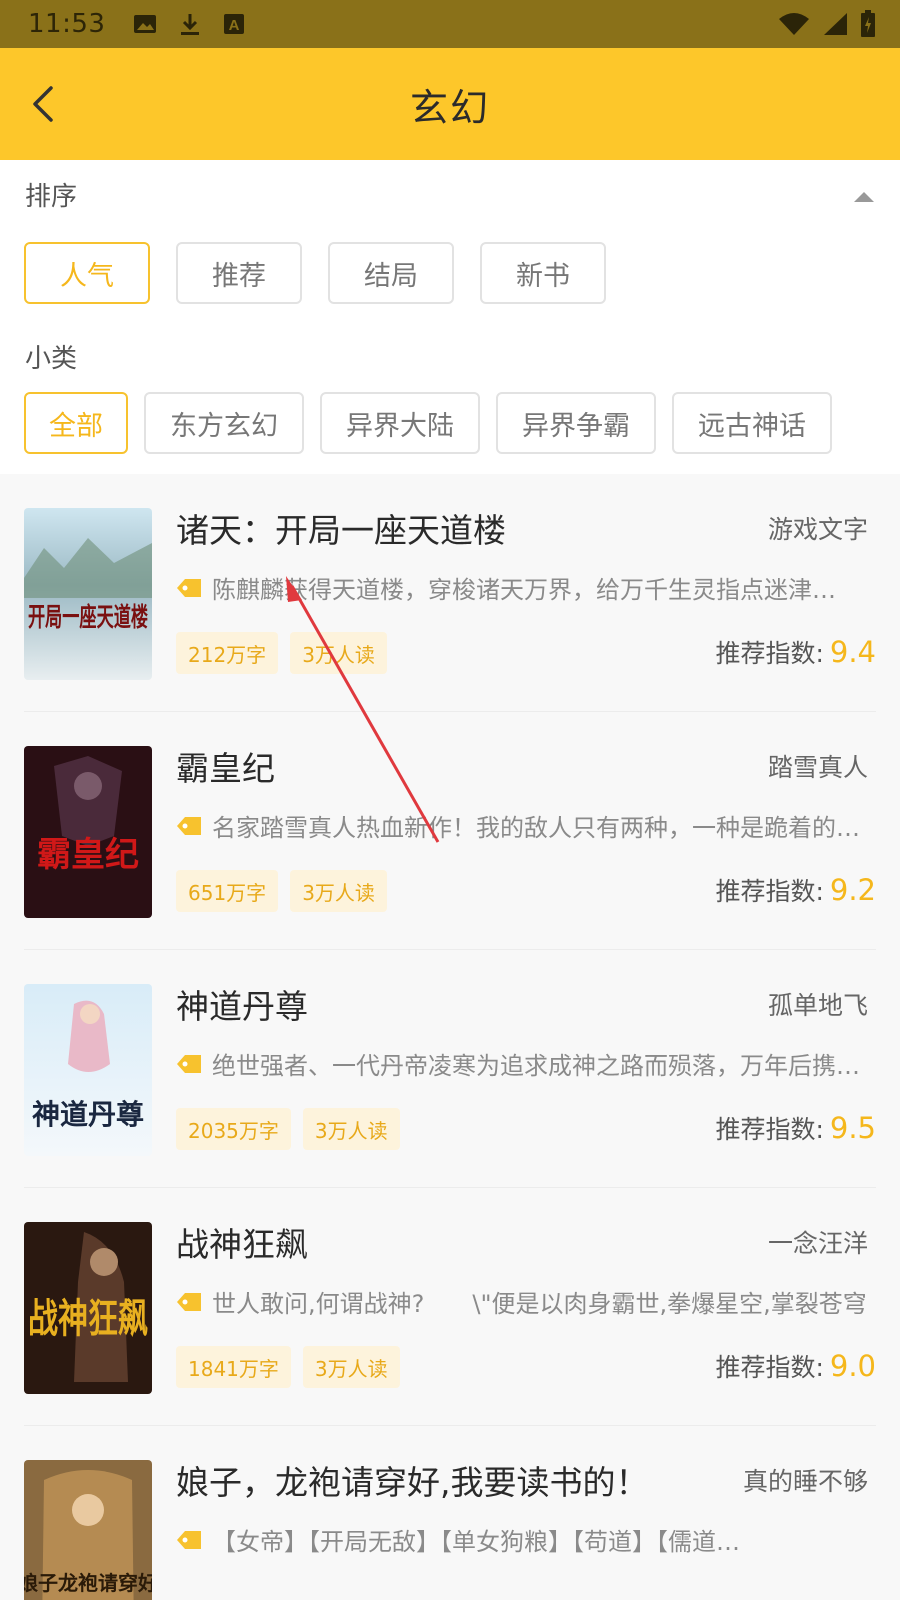  I want to click on svg-text: A, so click(234, 25).